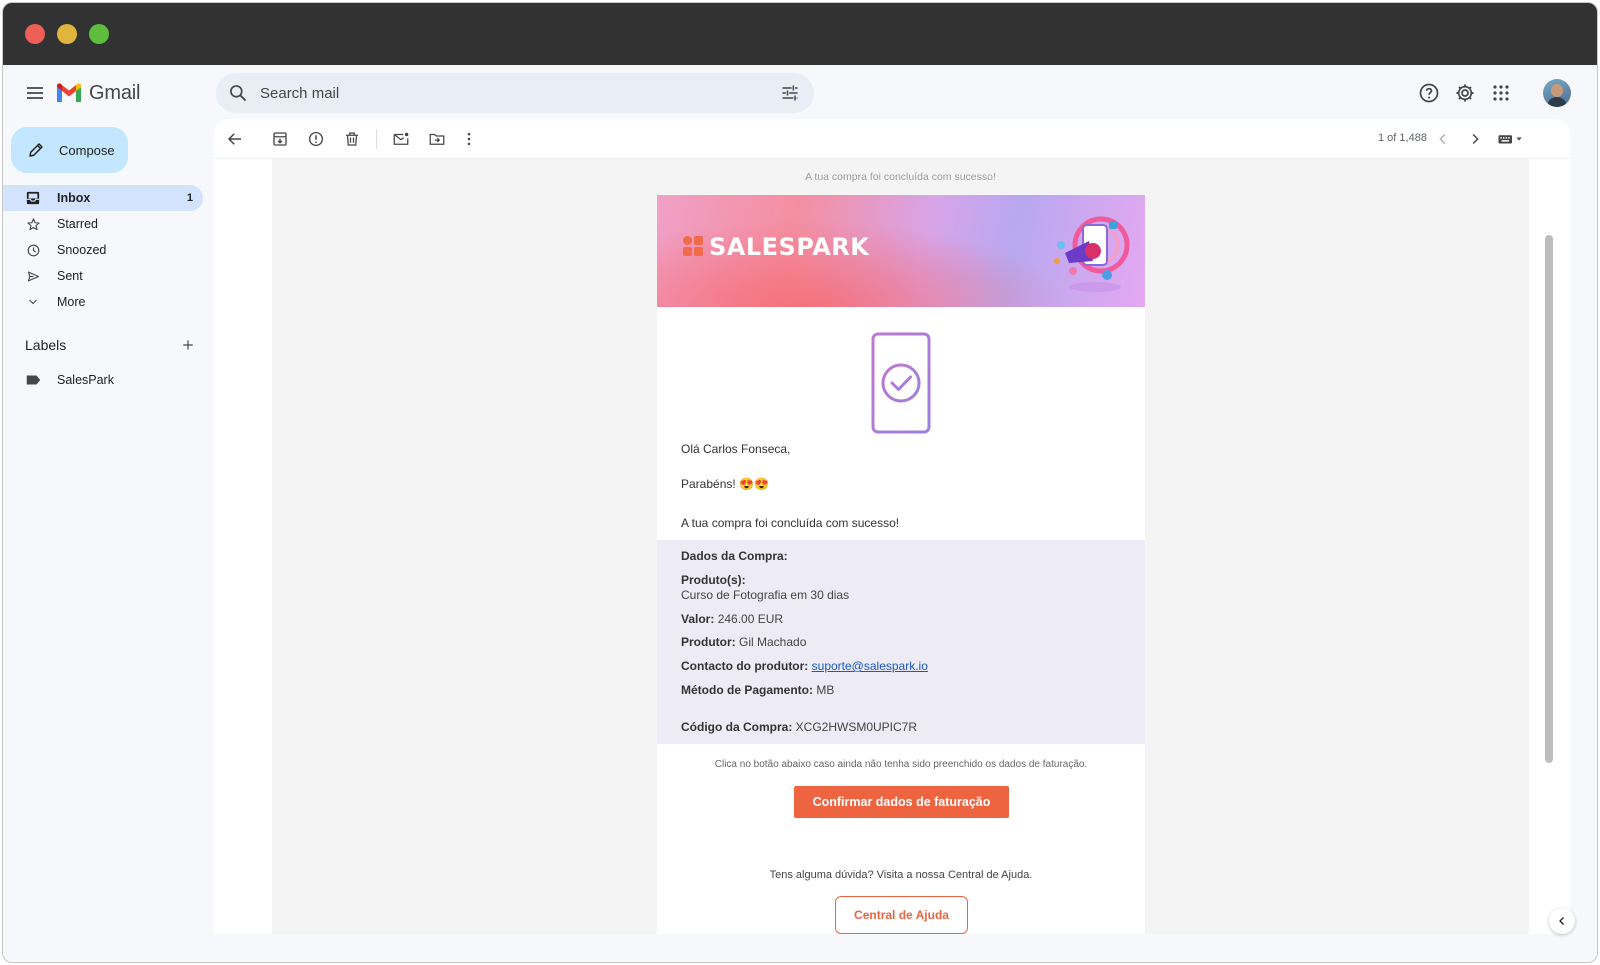  I want to click on products-label: Produto(s):, so click(713, 580).